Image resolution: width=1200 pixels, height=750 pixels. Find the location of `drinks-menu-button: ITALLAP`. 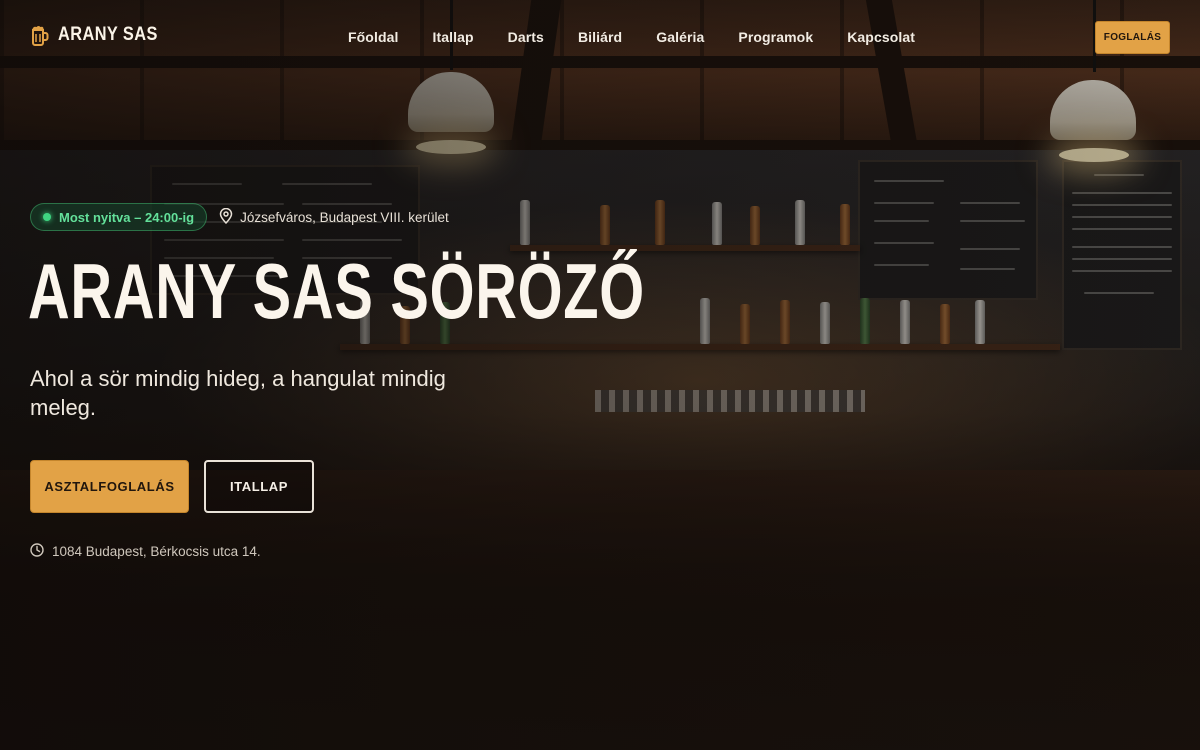

drinks-menu-button: ITALLAP is located at coordinates (259, 486).